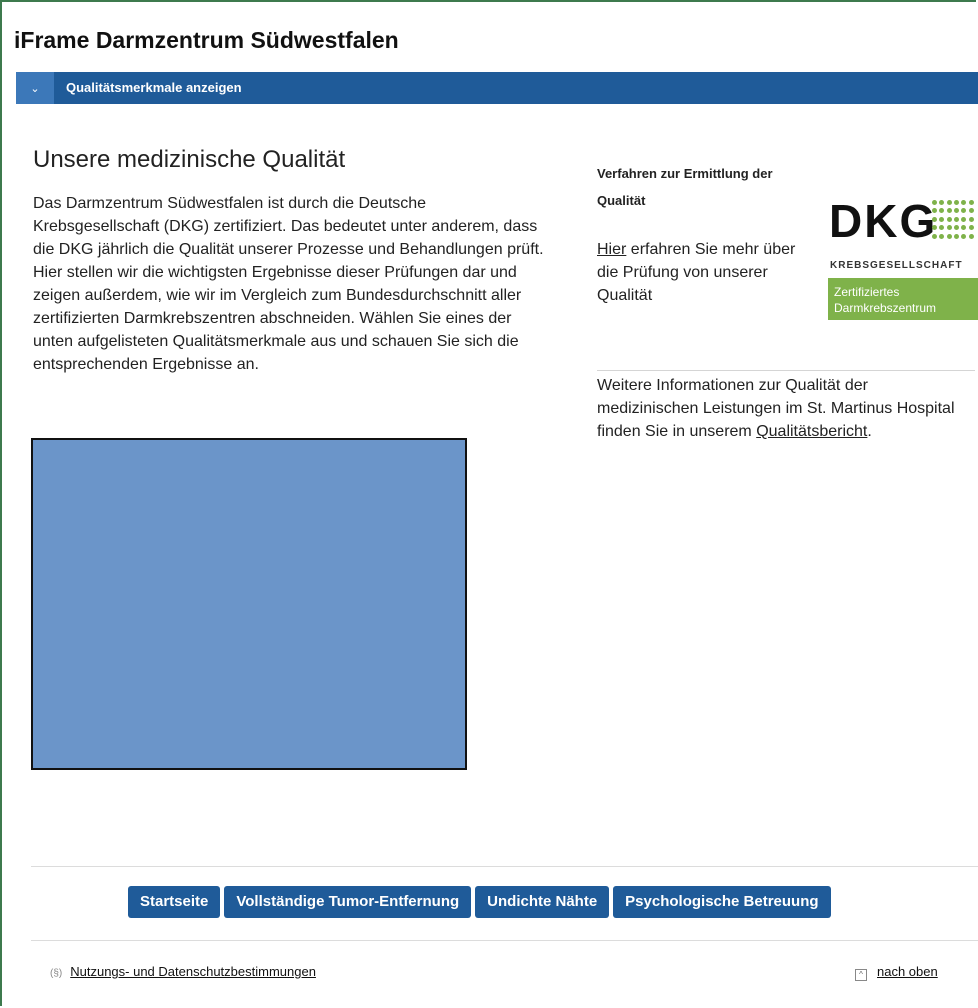  What do you see at coordinates (35, 88) in the screenshot?
I see `chevron-down-icon: ⌄` at bounding box center [35, 88].